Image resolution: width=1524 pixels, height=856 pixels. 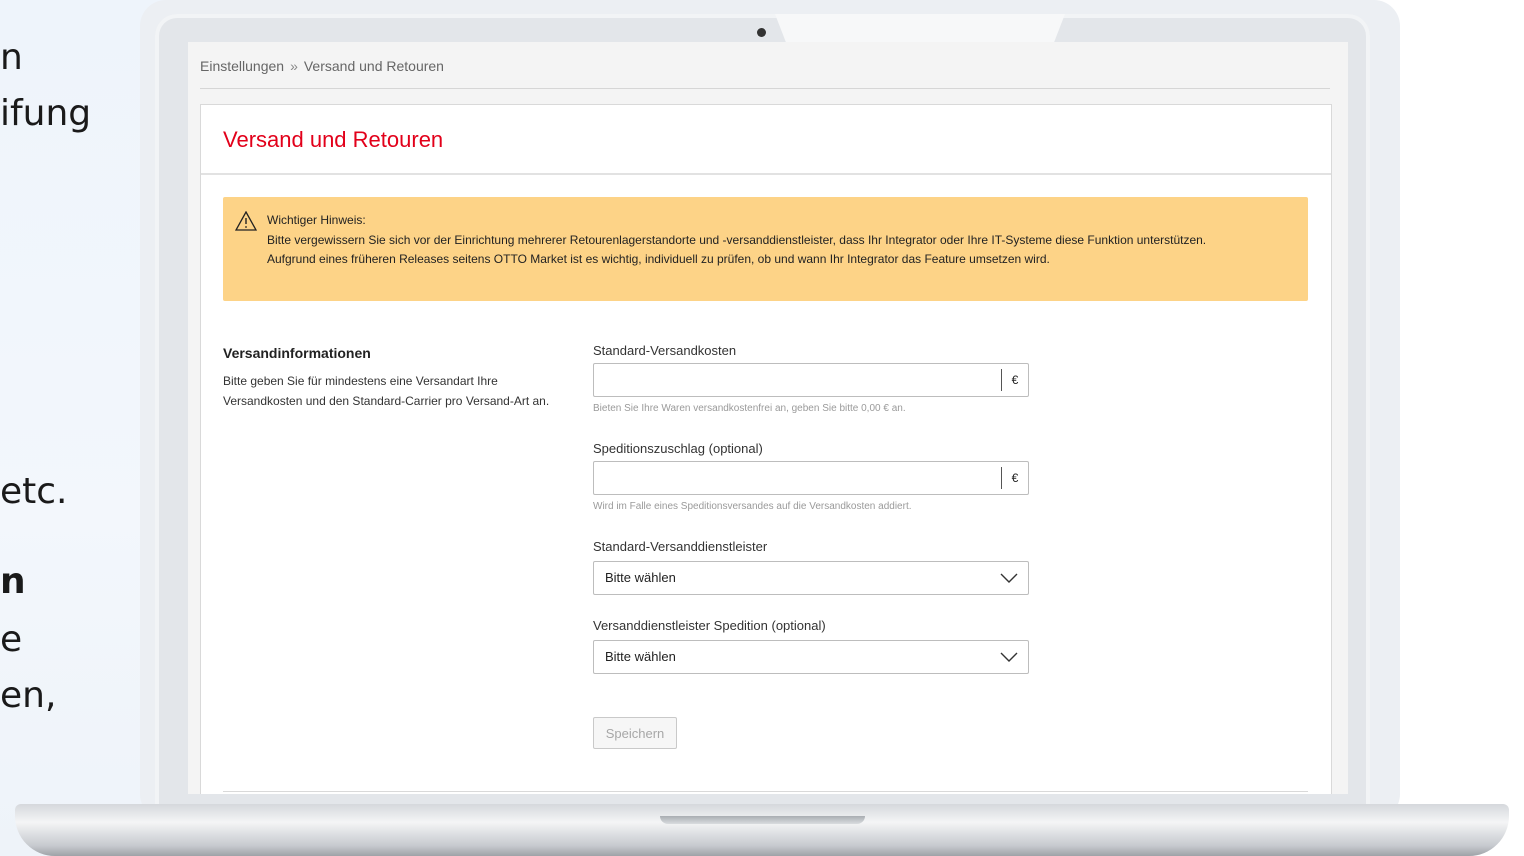 What do you see at coordinates (678, 448) in the screenshot?
I see `freight-surcharge-label: Speditionszuschlag (optional)` at bounding box center [678, 448].